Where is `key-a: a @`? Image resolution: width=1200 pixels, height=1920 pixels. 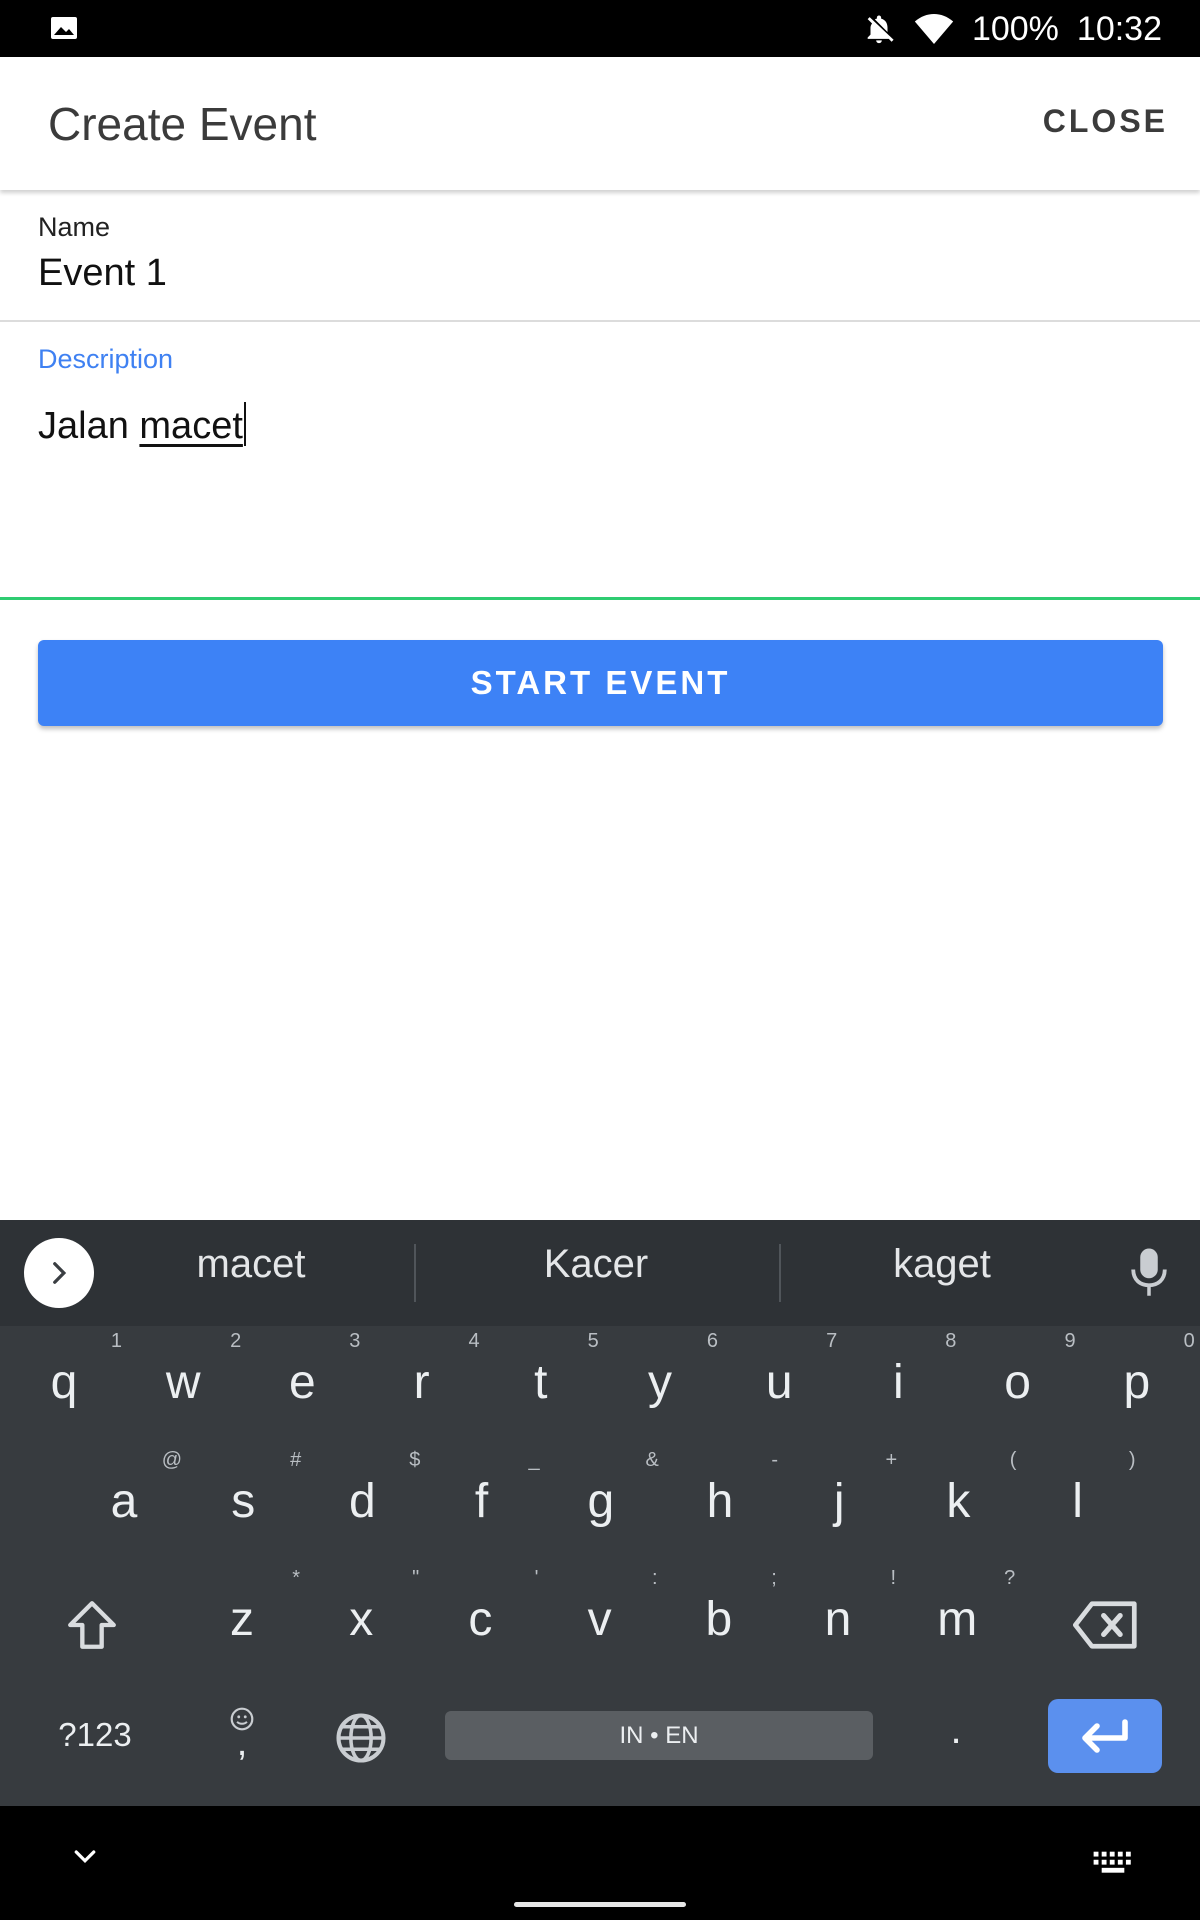
key-a: a @ is located at coordinates (143, 1489).